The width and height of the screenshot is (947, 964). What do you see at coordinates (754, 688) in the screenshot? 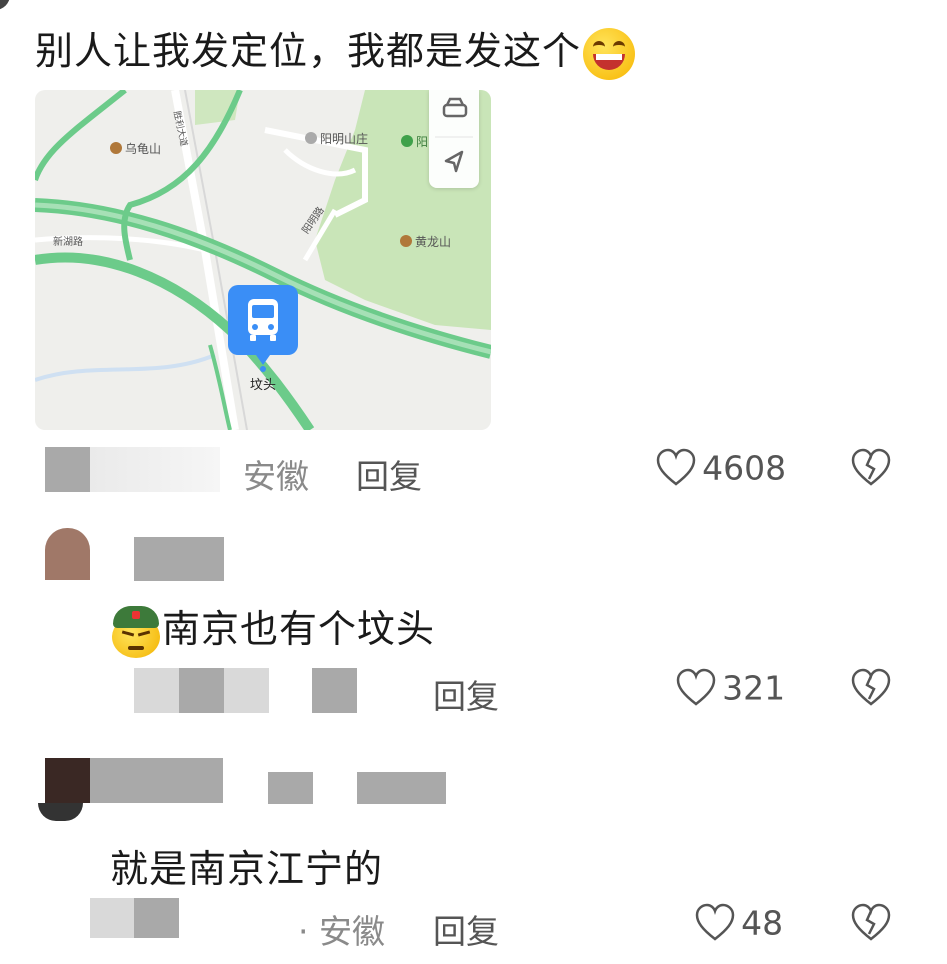
I see `comment-like-count: 321` at bounding box center [754, 688].